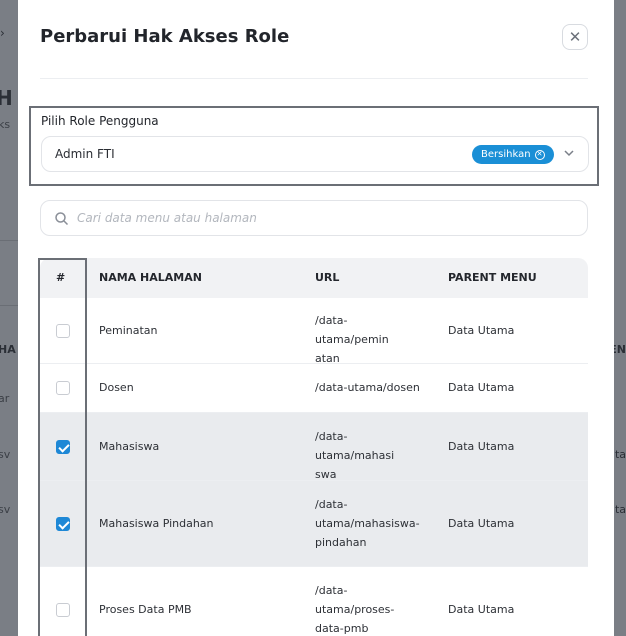  What do you see at coordinates (314, 278) in the screenshot?
I see `table-header: # NAMA HALAMAN URL PARENT MENU` at bounding box center [314, 278].